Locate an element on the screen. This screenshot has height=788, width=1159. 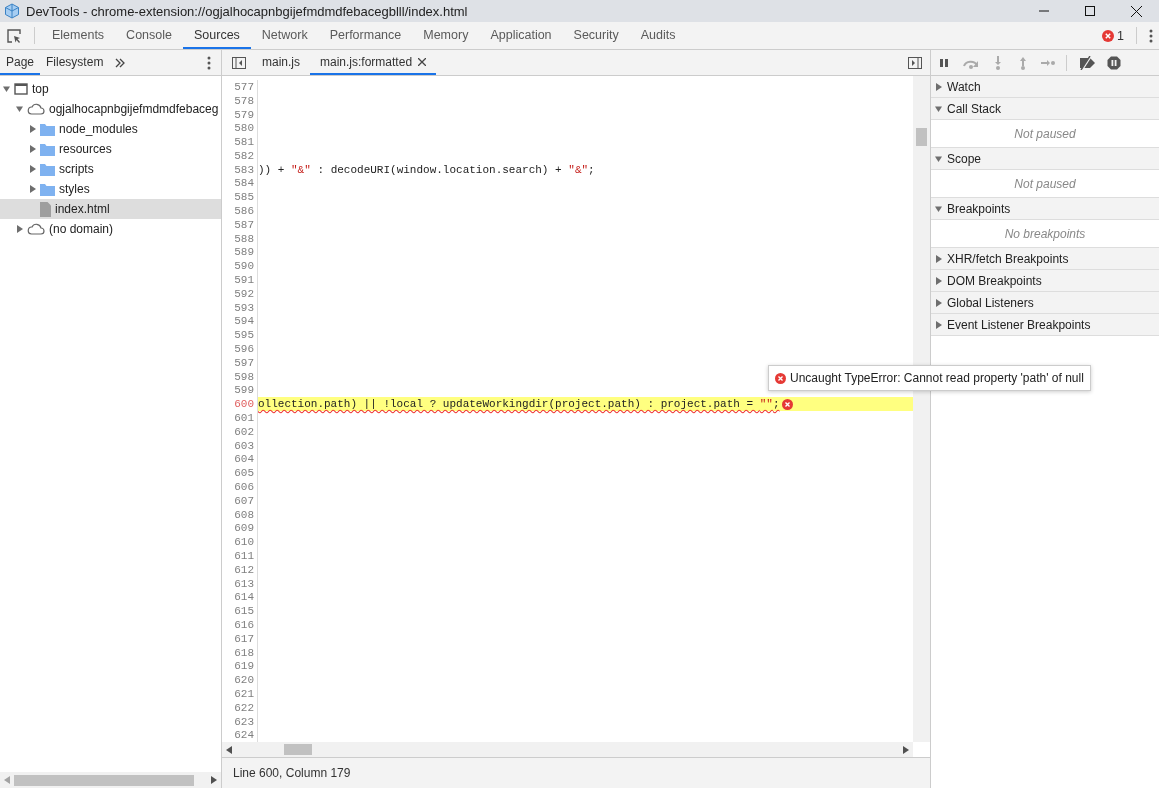
section-title: Breakpoints is located at coordinates (979, 208).